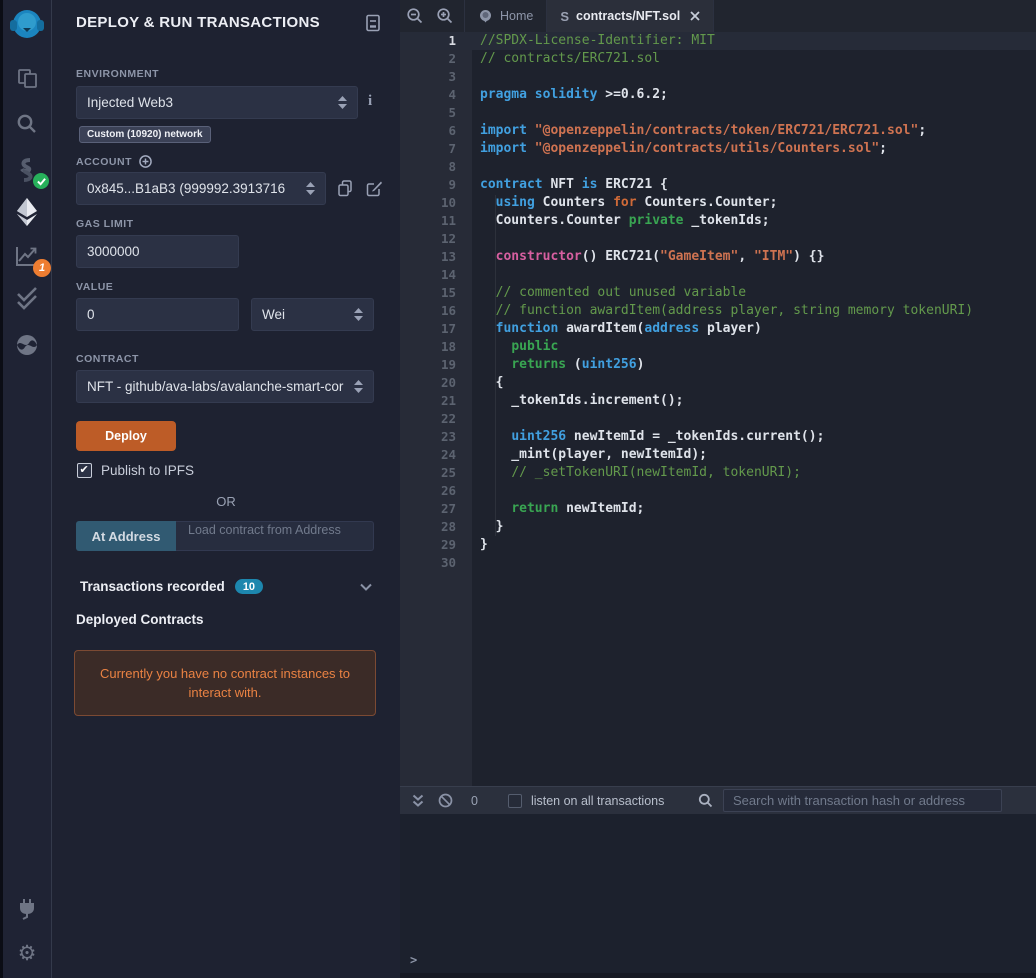  Describe the element at coordinates (140, 619) in the screenshot. I see `deployed-contracts-label: Deployed Contracts` at that location.